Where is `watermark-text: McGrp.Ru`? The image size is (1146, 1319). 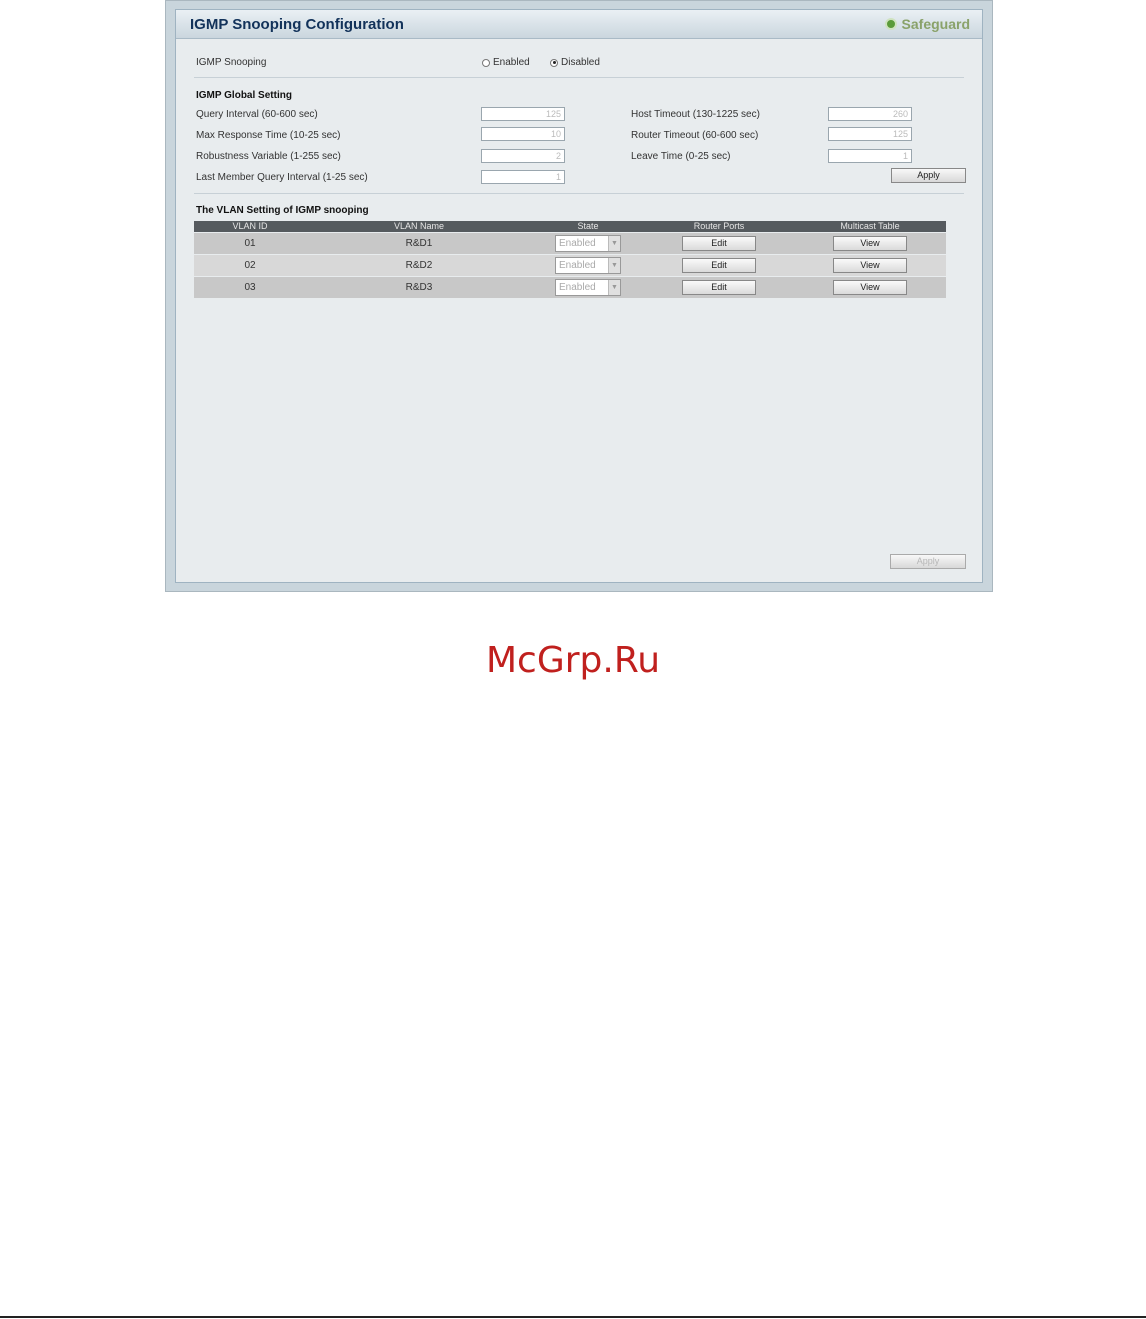 watermark-text: McGrp.Ru is located at coordinates (573, 660).